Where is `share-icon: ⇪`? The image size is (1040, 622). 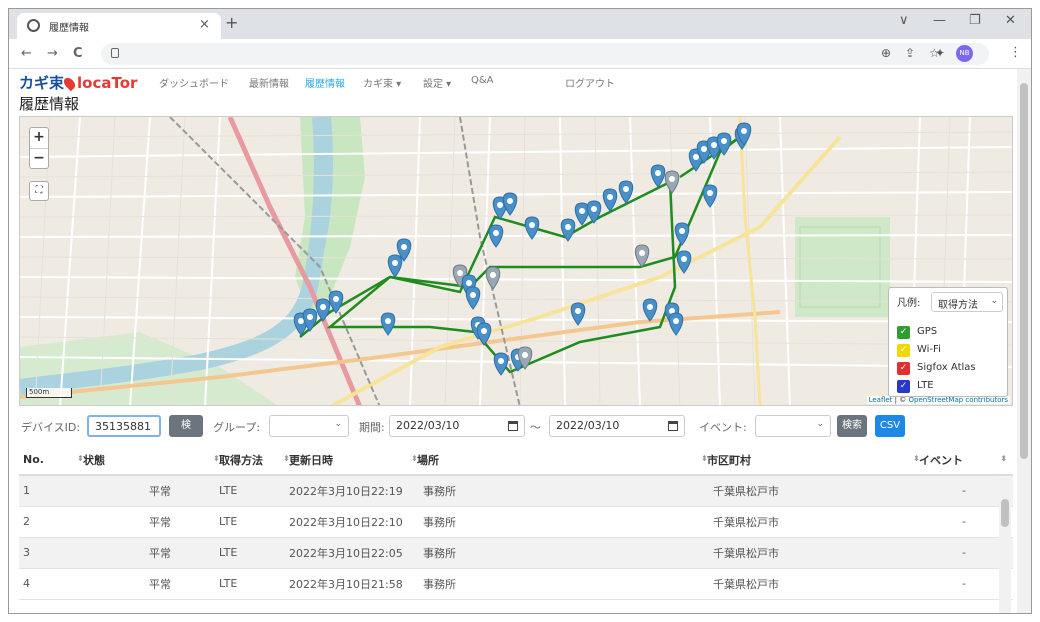
share-icon: ⇪ is located at coordinates (910, 53).